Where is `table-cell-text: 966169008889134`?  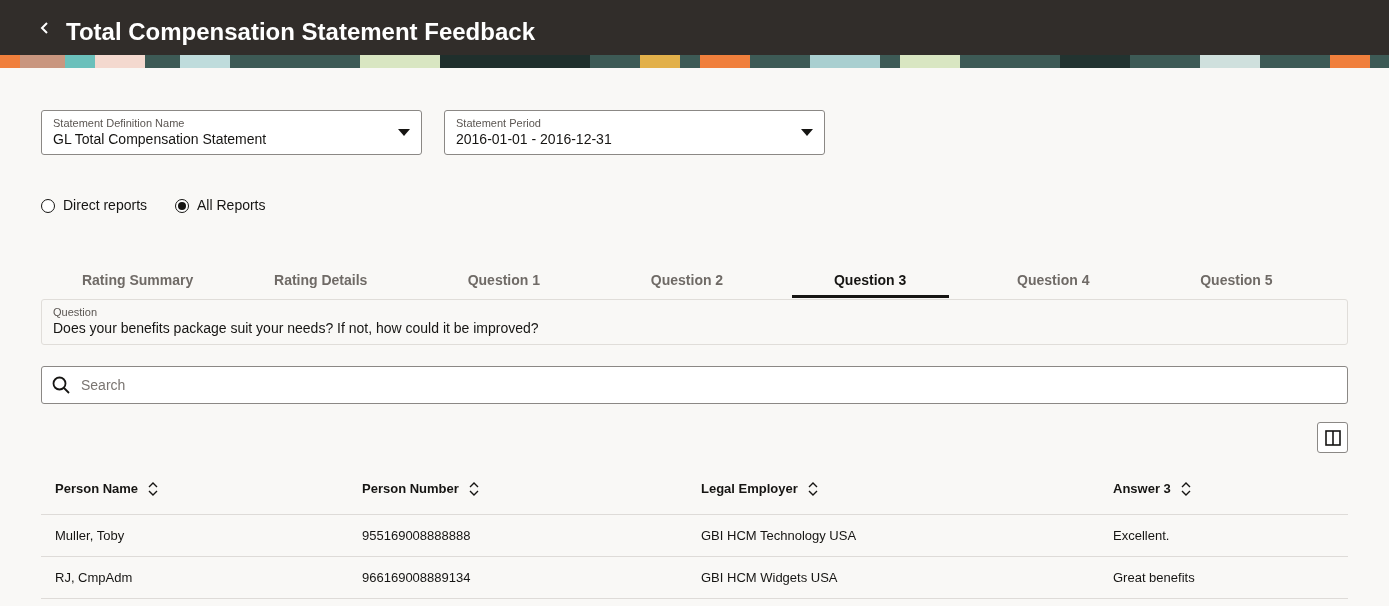 table-cell-text: 966169008889134 is located at coordinates (417, 577).